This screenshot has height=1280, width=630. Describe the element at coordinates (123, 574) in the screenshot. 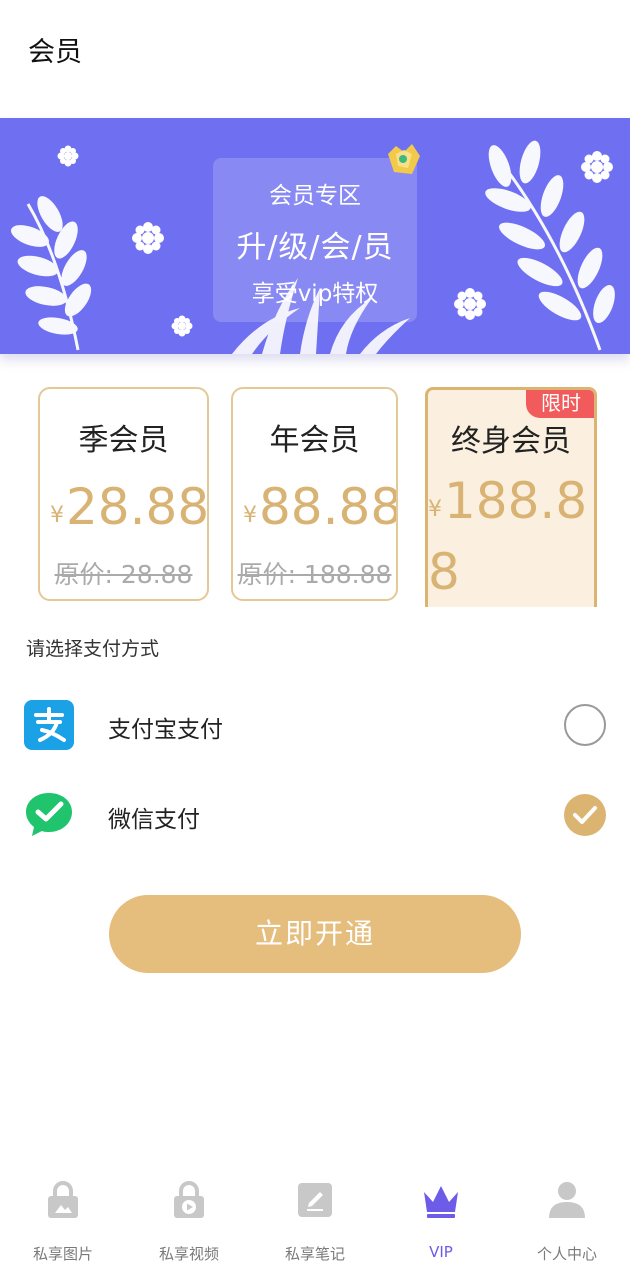

I see `plan-original-price: 原价: 28.88` at that location.